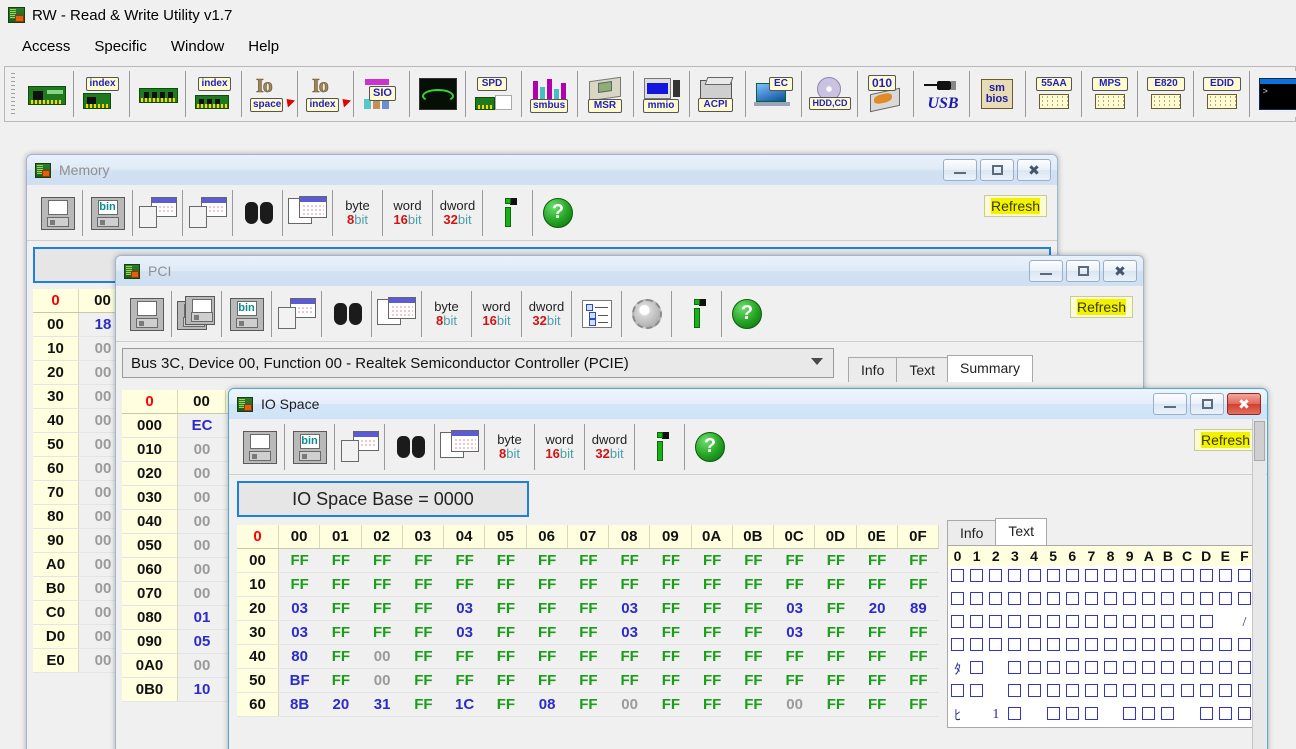 This screenshot has height=749, width=1296. What do you see at coordinates (358, 212) in the screenshot?
I see `memory-byte-8bit-button: byte 8bit` at bounding box center [358, 212].